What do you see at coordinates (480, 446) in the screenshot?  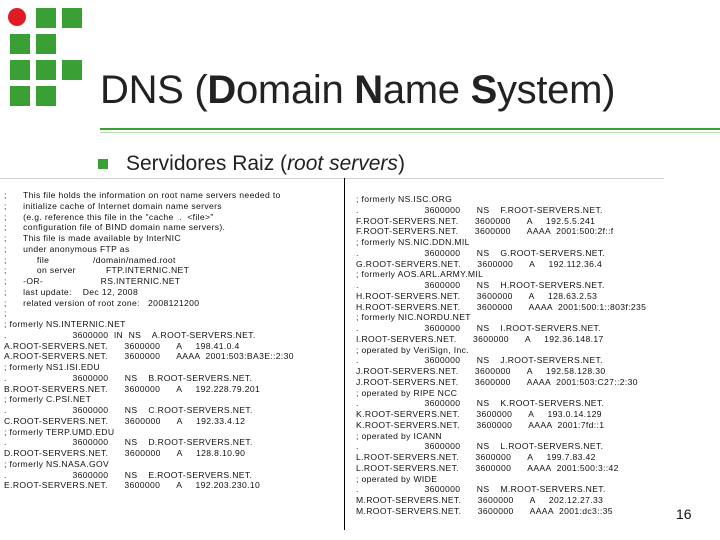 I see `zone-file-line: . 3600000 NS L.ROOT-SERVERS.NET.` at bounding box center [480, 446].